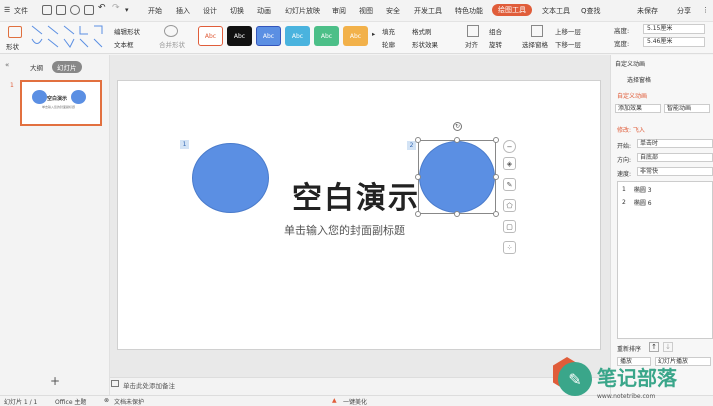 This screenshot has width=713, height=406. I want to click on align-icon, so click(473, 31).